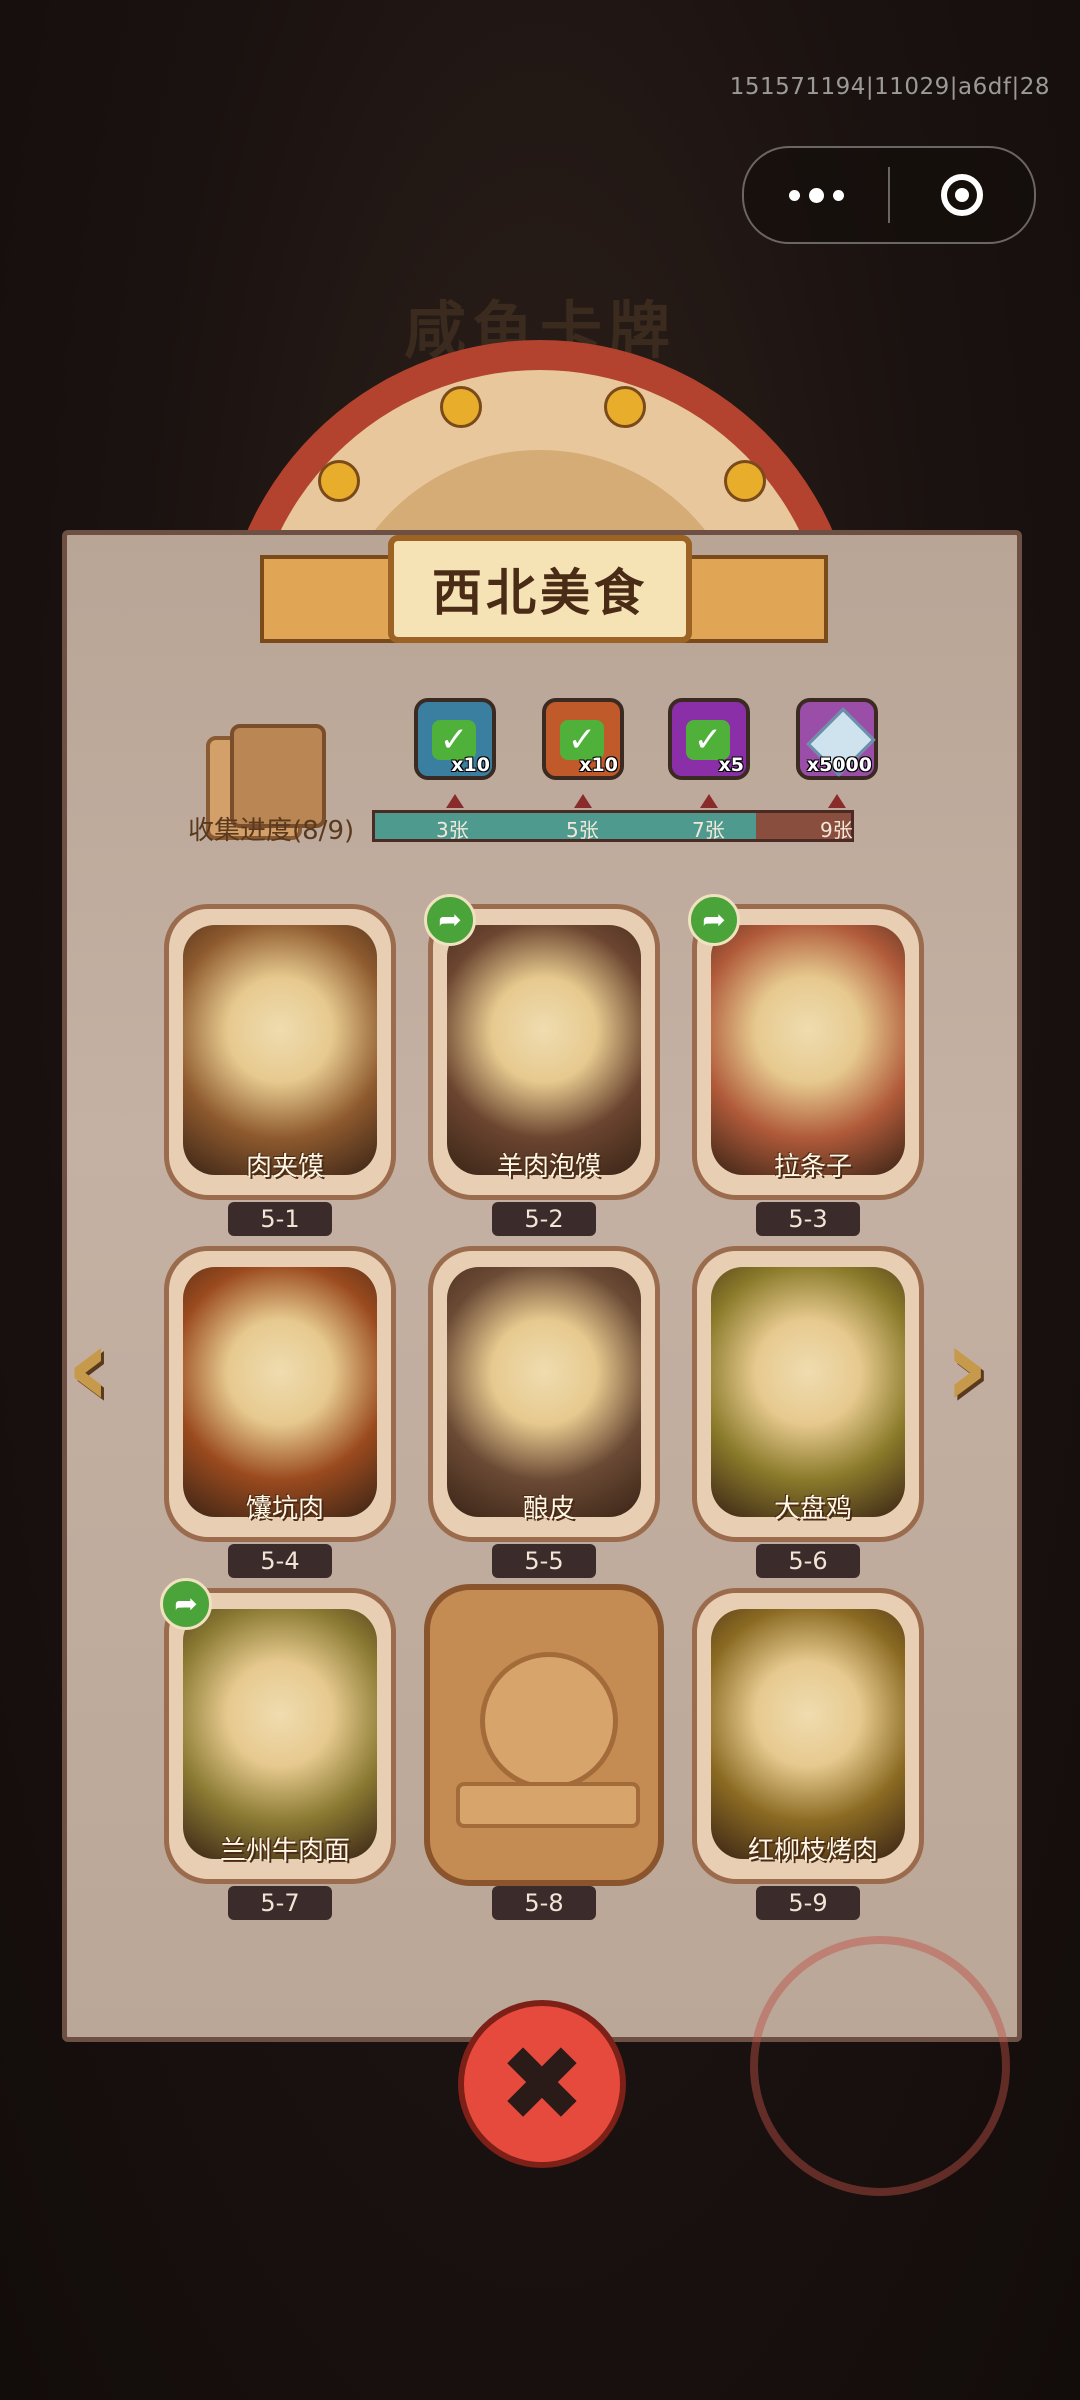 The image size is (1080, 2400). I want to click on panel-title-ribbon: 西北美食, so click(540, 589).